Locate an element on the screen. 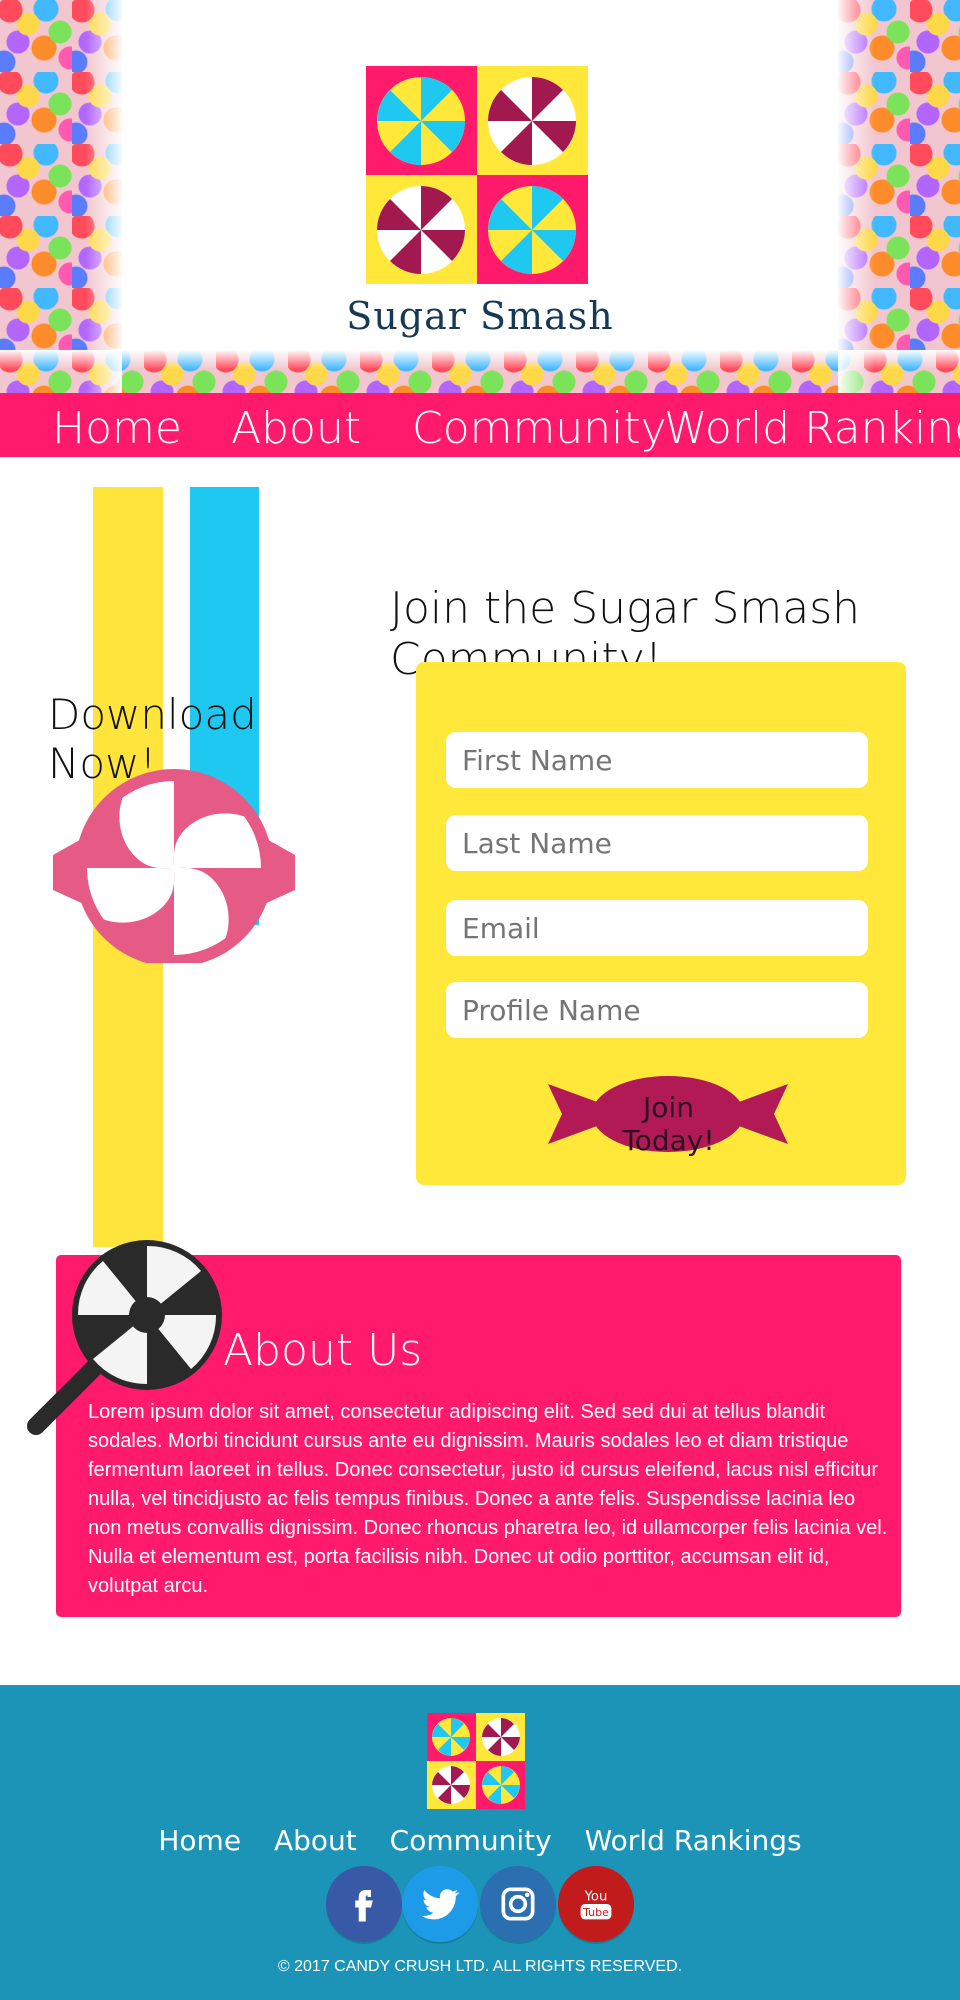  footer-nav-community: Community is located at coordinates (471, 1840).